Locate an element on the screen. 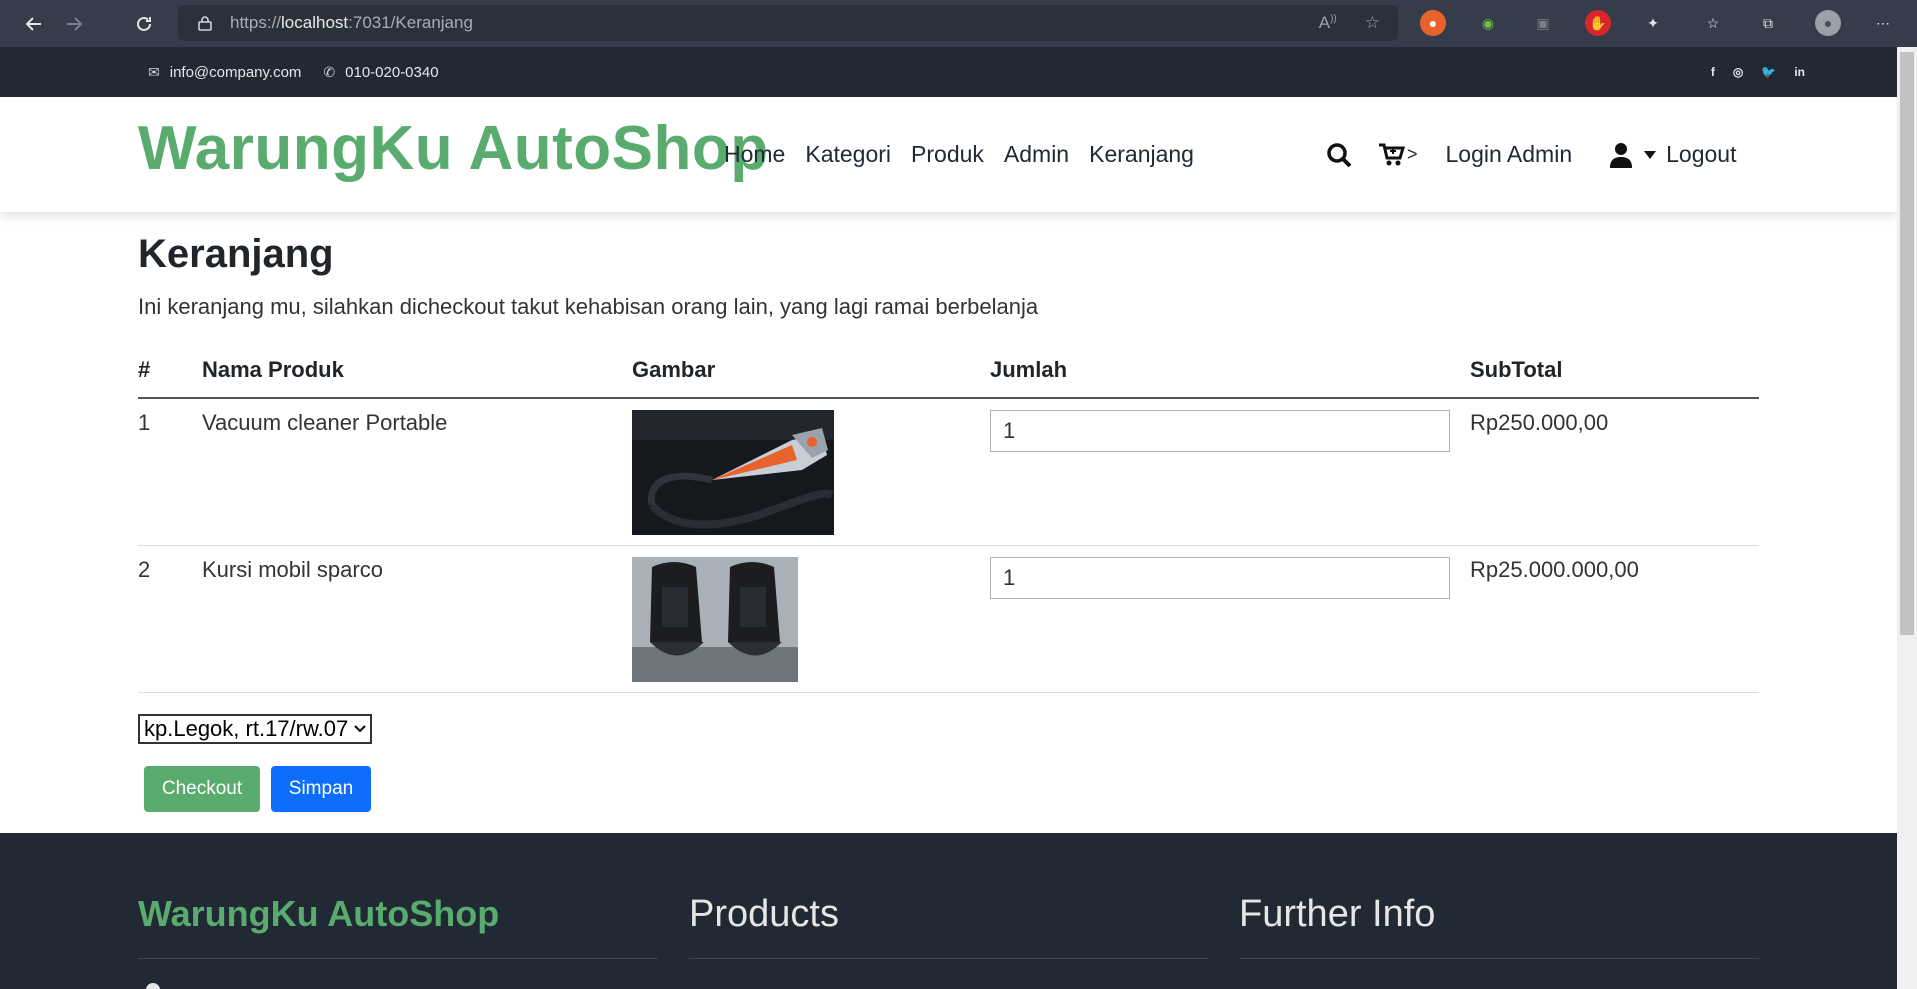  col-header-number: # is located at coordinates (170, 372).